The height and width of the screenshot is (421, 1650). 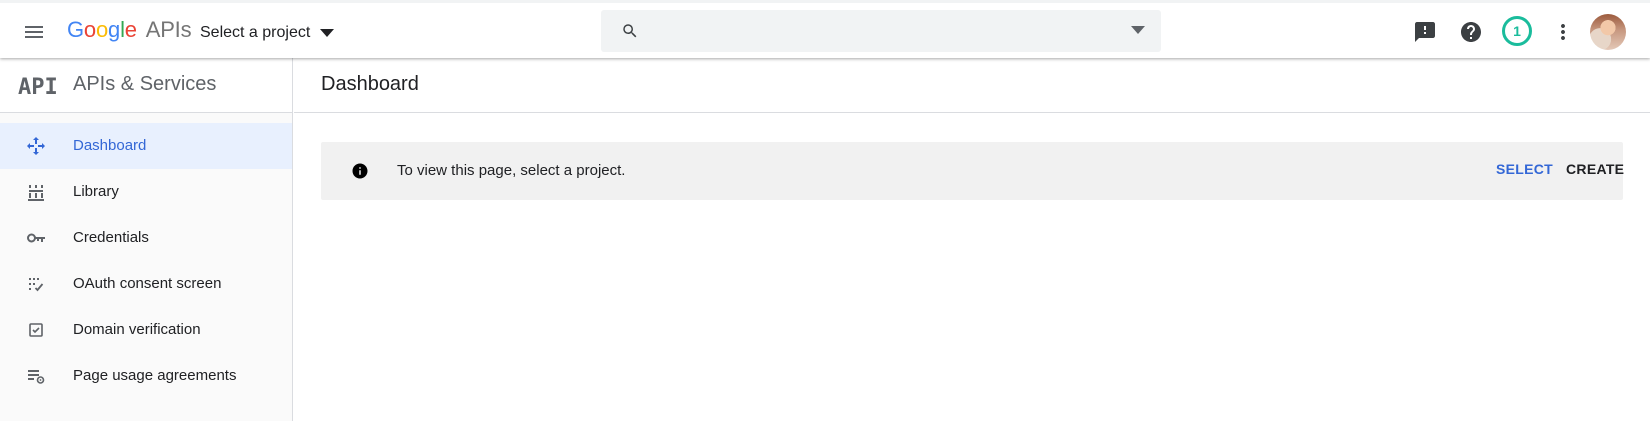 What do you see at coordinates (96, 191) in the screenshot?
I see `sidebar-item-label: Library` at bounding box center [96, 191].